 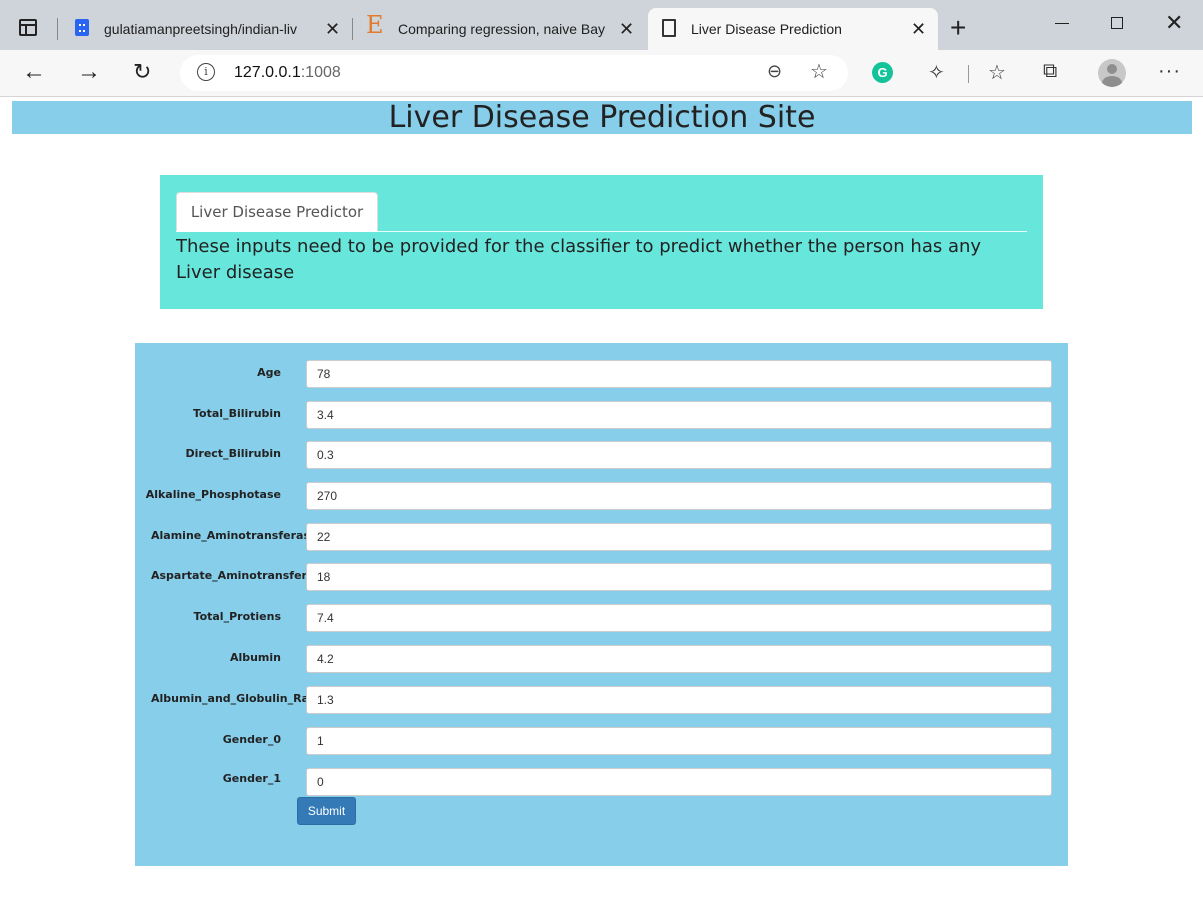 I want to click on browser-toolbar: ← → ↻ i 127.0.0.1:1008 ⊖ ☆, so click(x=601, y=73).